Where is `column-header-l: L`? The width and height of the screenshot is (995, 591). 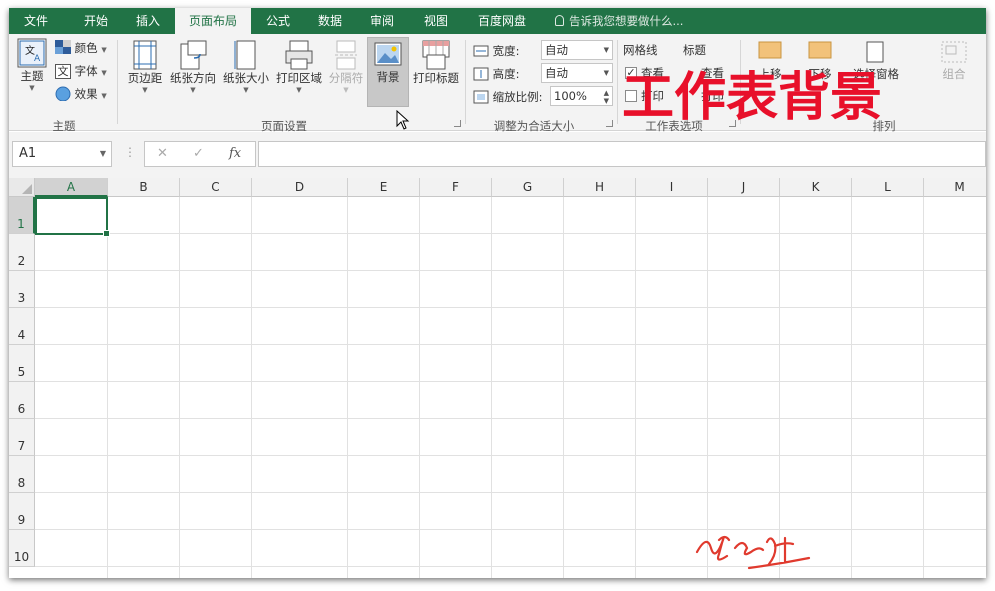 column-header-l: L is located at coordinates (888, 187).